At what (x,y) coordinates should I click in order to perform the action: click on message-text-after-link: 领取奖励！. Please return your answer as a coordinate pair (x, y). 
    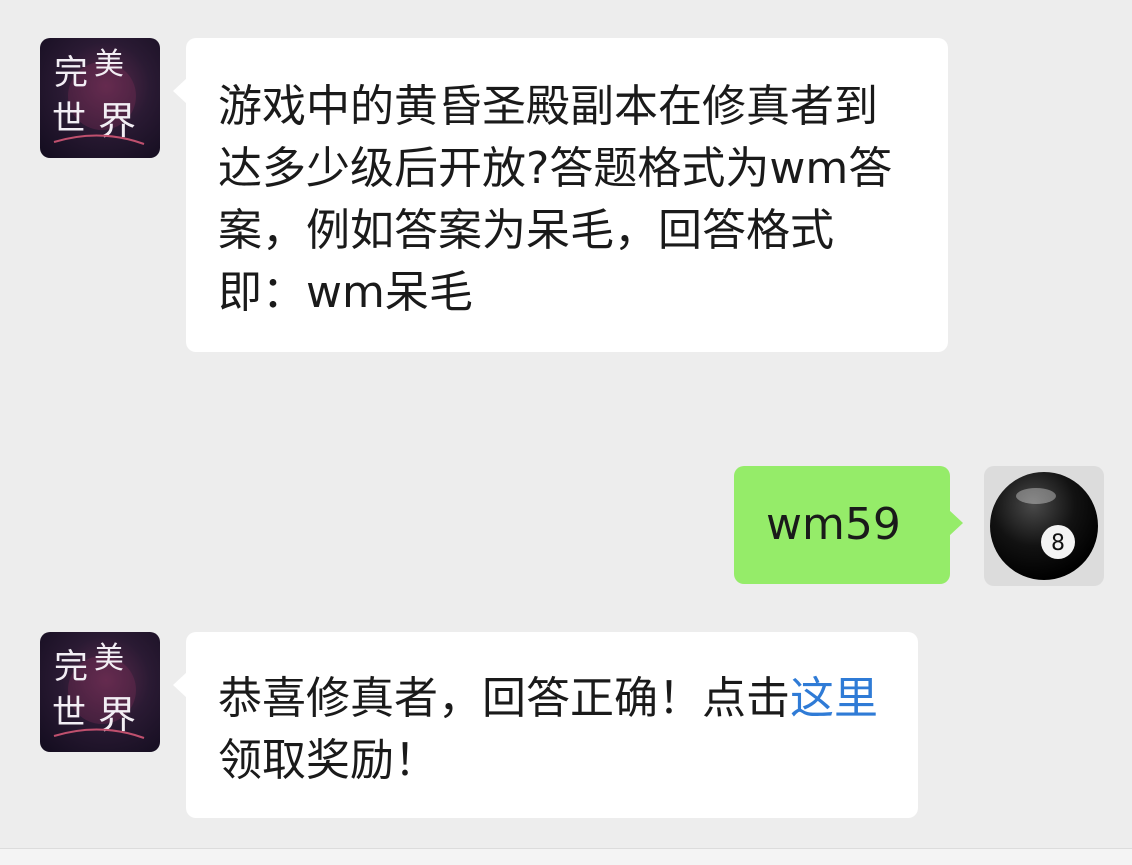
    Looking at the image, I should click on (328, 760).